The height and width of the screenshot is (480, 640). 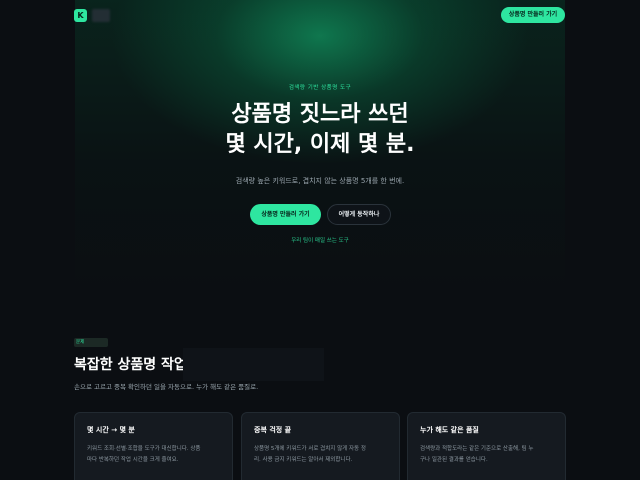 I want to click on logo-name-redacted, so click(x=101, y=15).